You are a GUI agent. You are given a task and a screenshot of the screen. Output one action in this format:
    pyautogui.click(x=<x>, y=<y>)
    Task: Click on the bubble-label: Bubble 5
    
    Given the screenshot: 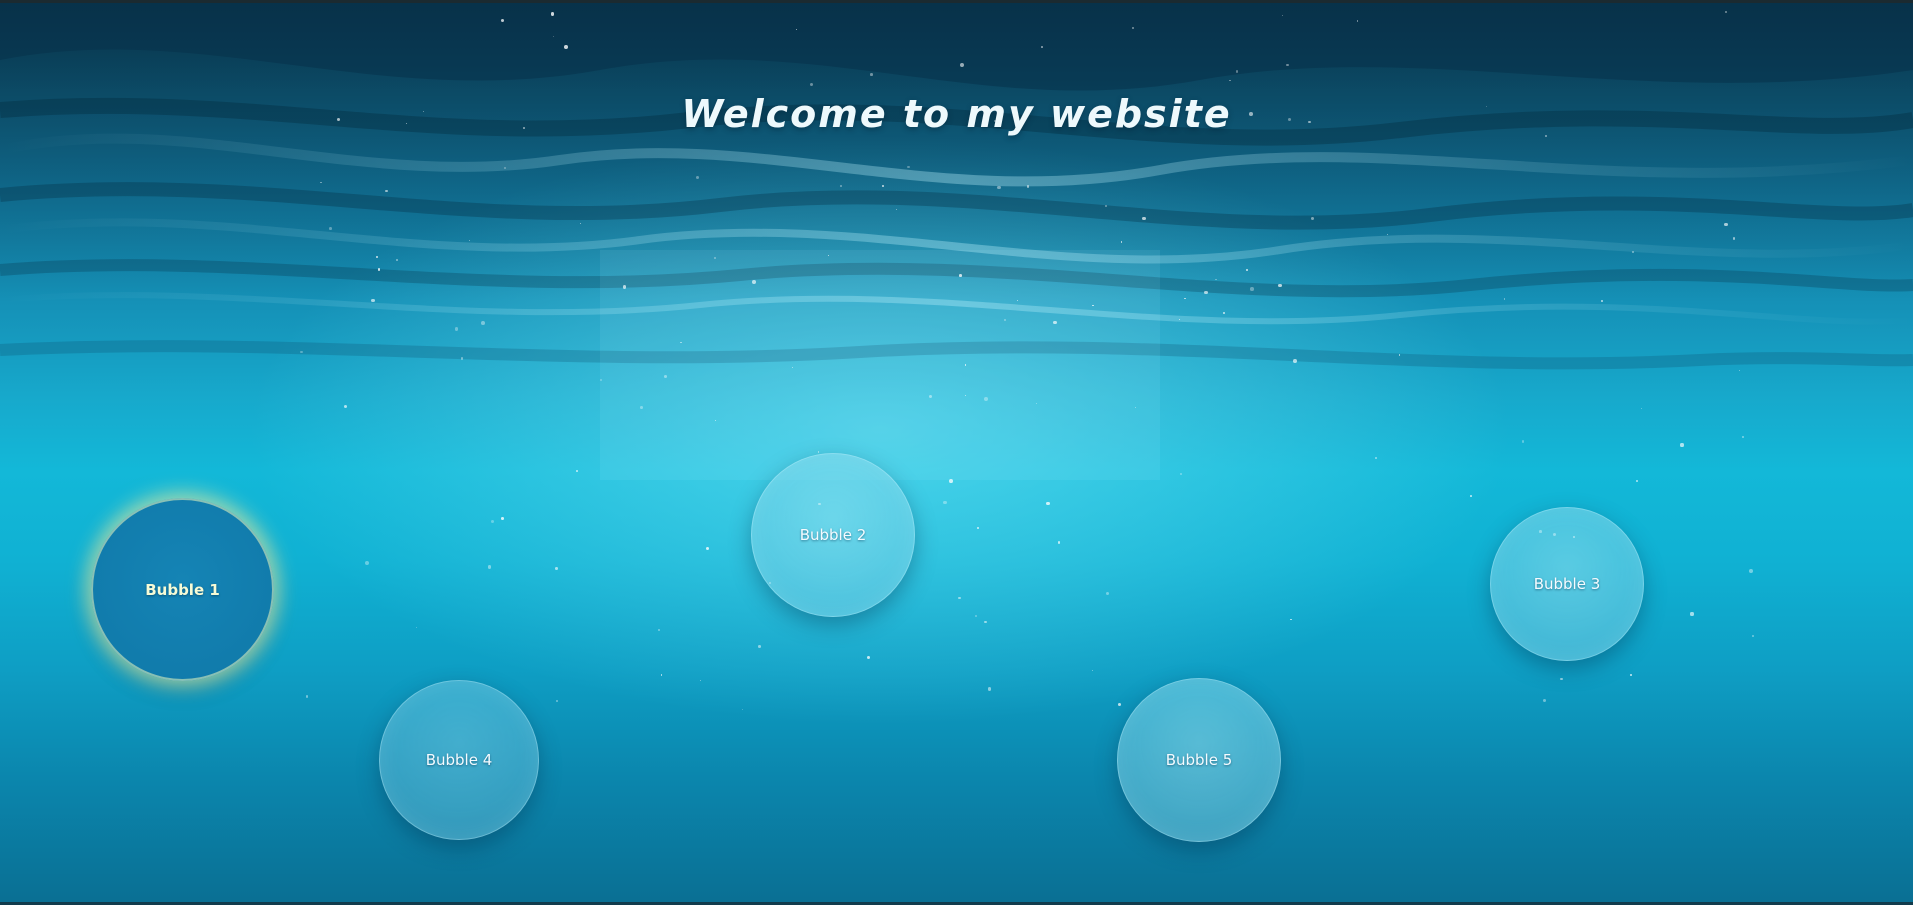 What is the action you would take?
    pyautogui.click(x=1199, y=760)
    